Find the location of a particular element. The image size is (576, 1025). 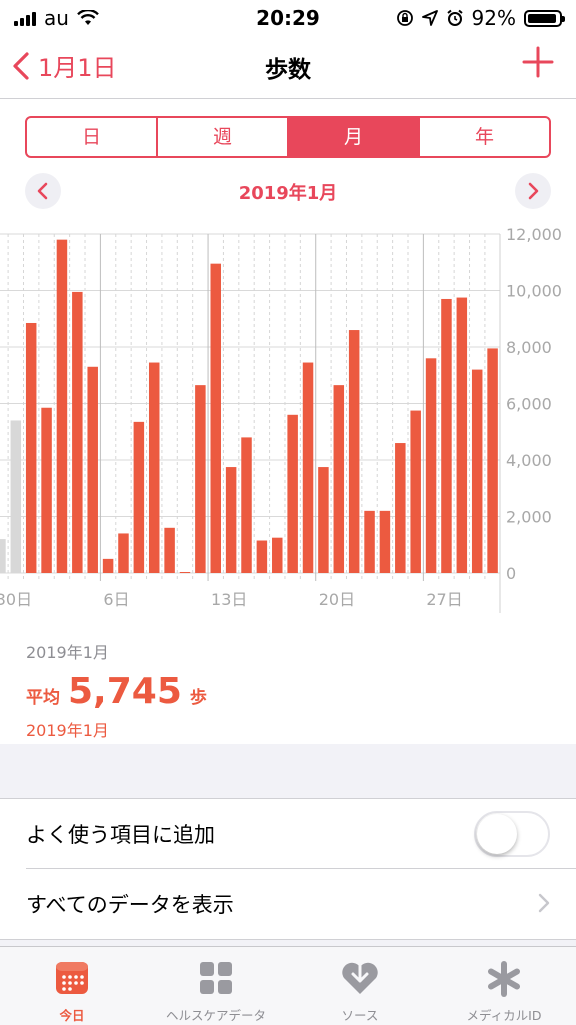

y-tick-label: 8,000 is located at coordinates (529, 347).